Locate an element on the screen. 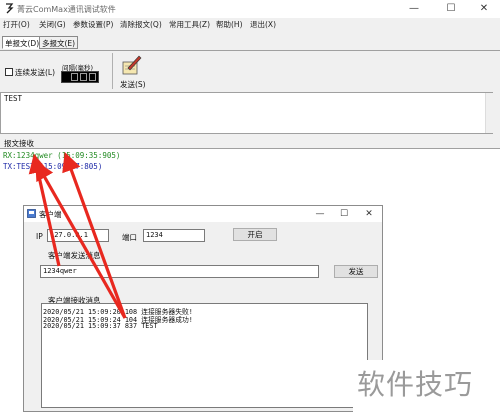  arrow-rx-to-send-message is located at coordinates (44, 210).